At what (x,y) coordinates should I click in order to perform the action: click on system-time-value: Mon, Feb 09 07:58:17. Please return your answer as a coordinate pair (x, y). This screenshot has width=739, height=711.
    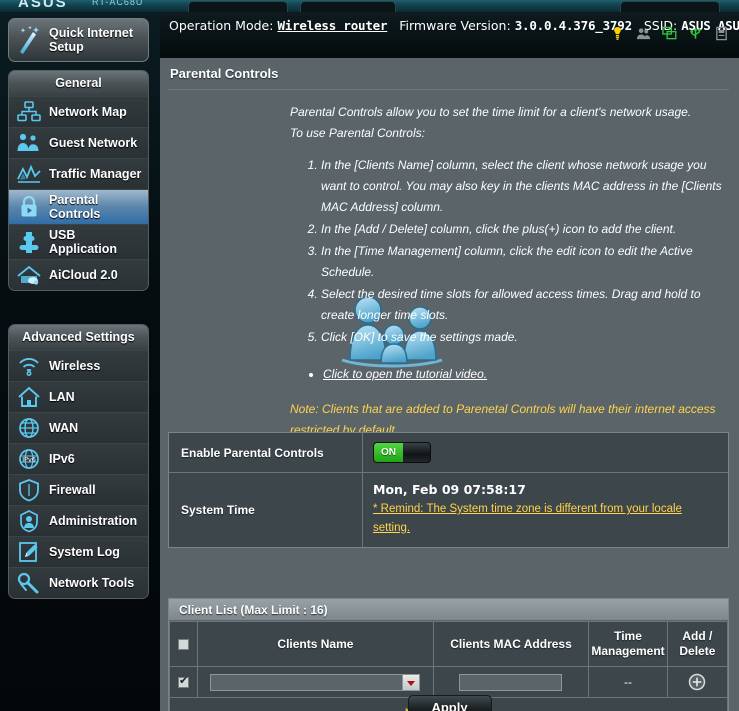
    Looking at the image, I should click on (449, 489).